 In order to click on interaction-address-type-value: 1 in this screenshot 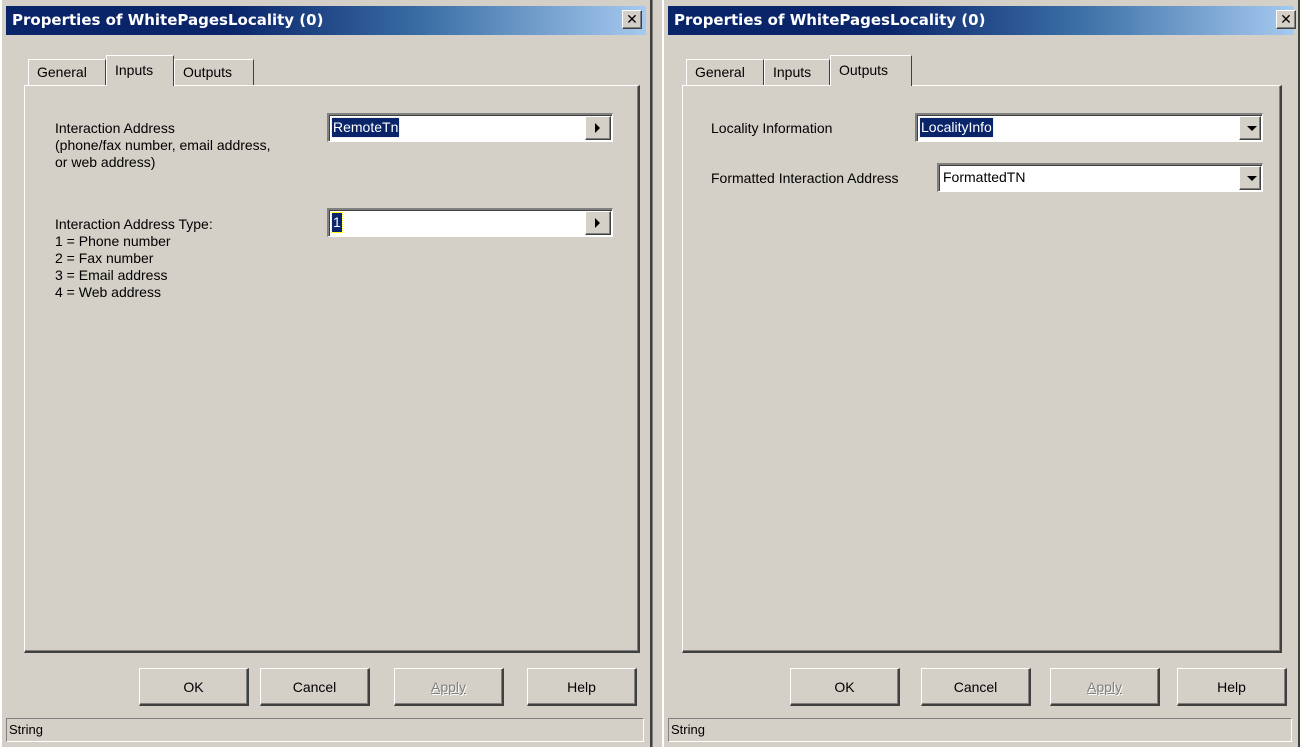, I will do `click(337, 222)`.